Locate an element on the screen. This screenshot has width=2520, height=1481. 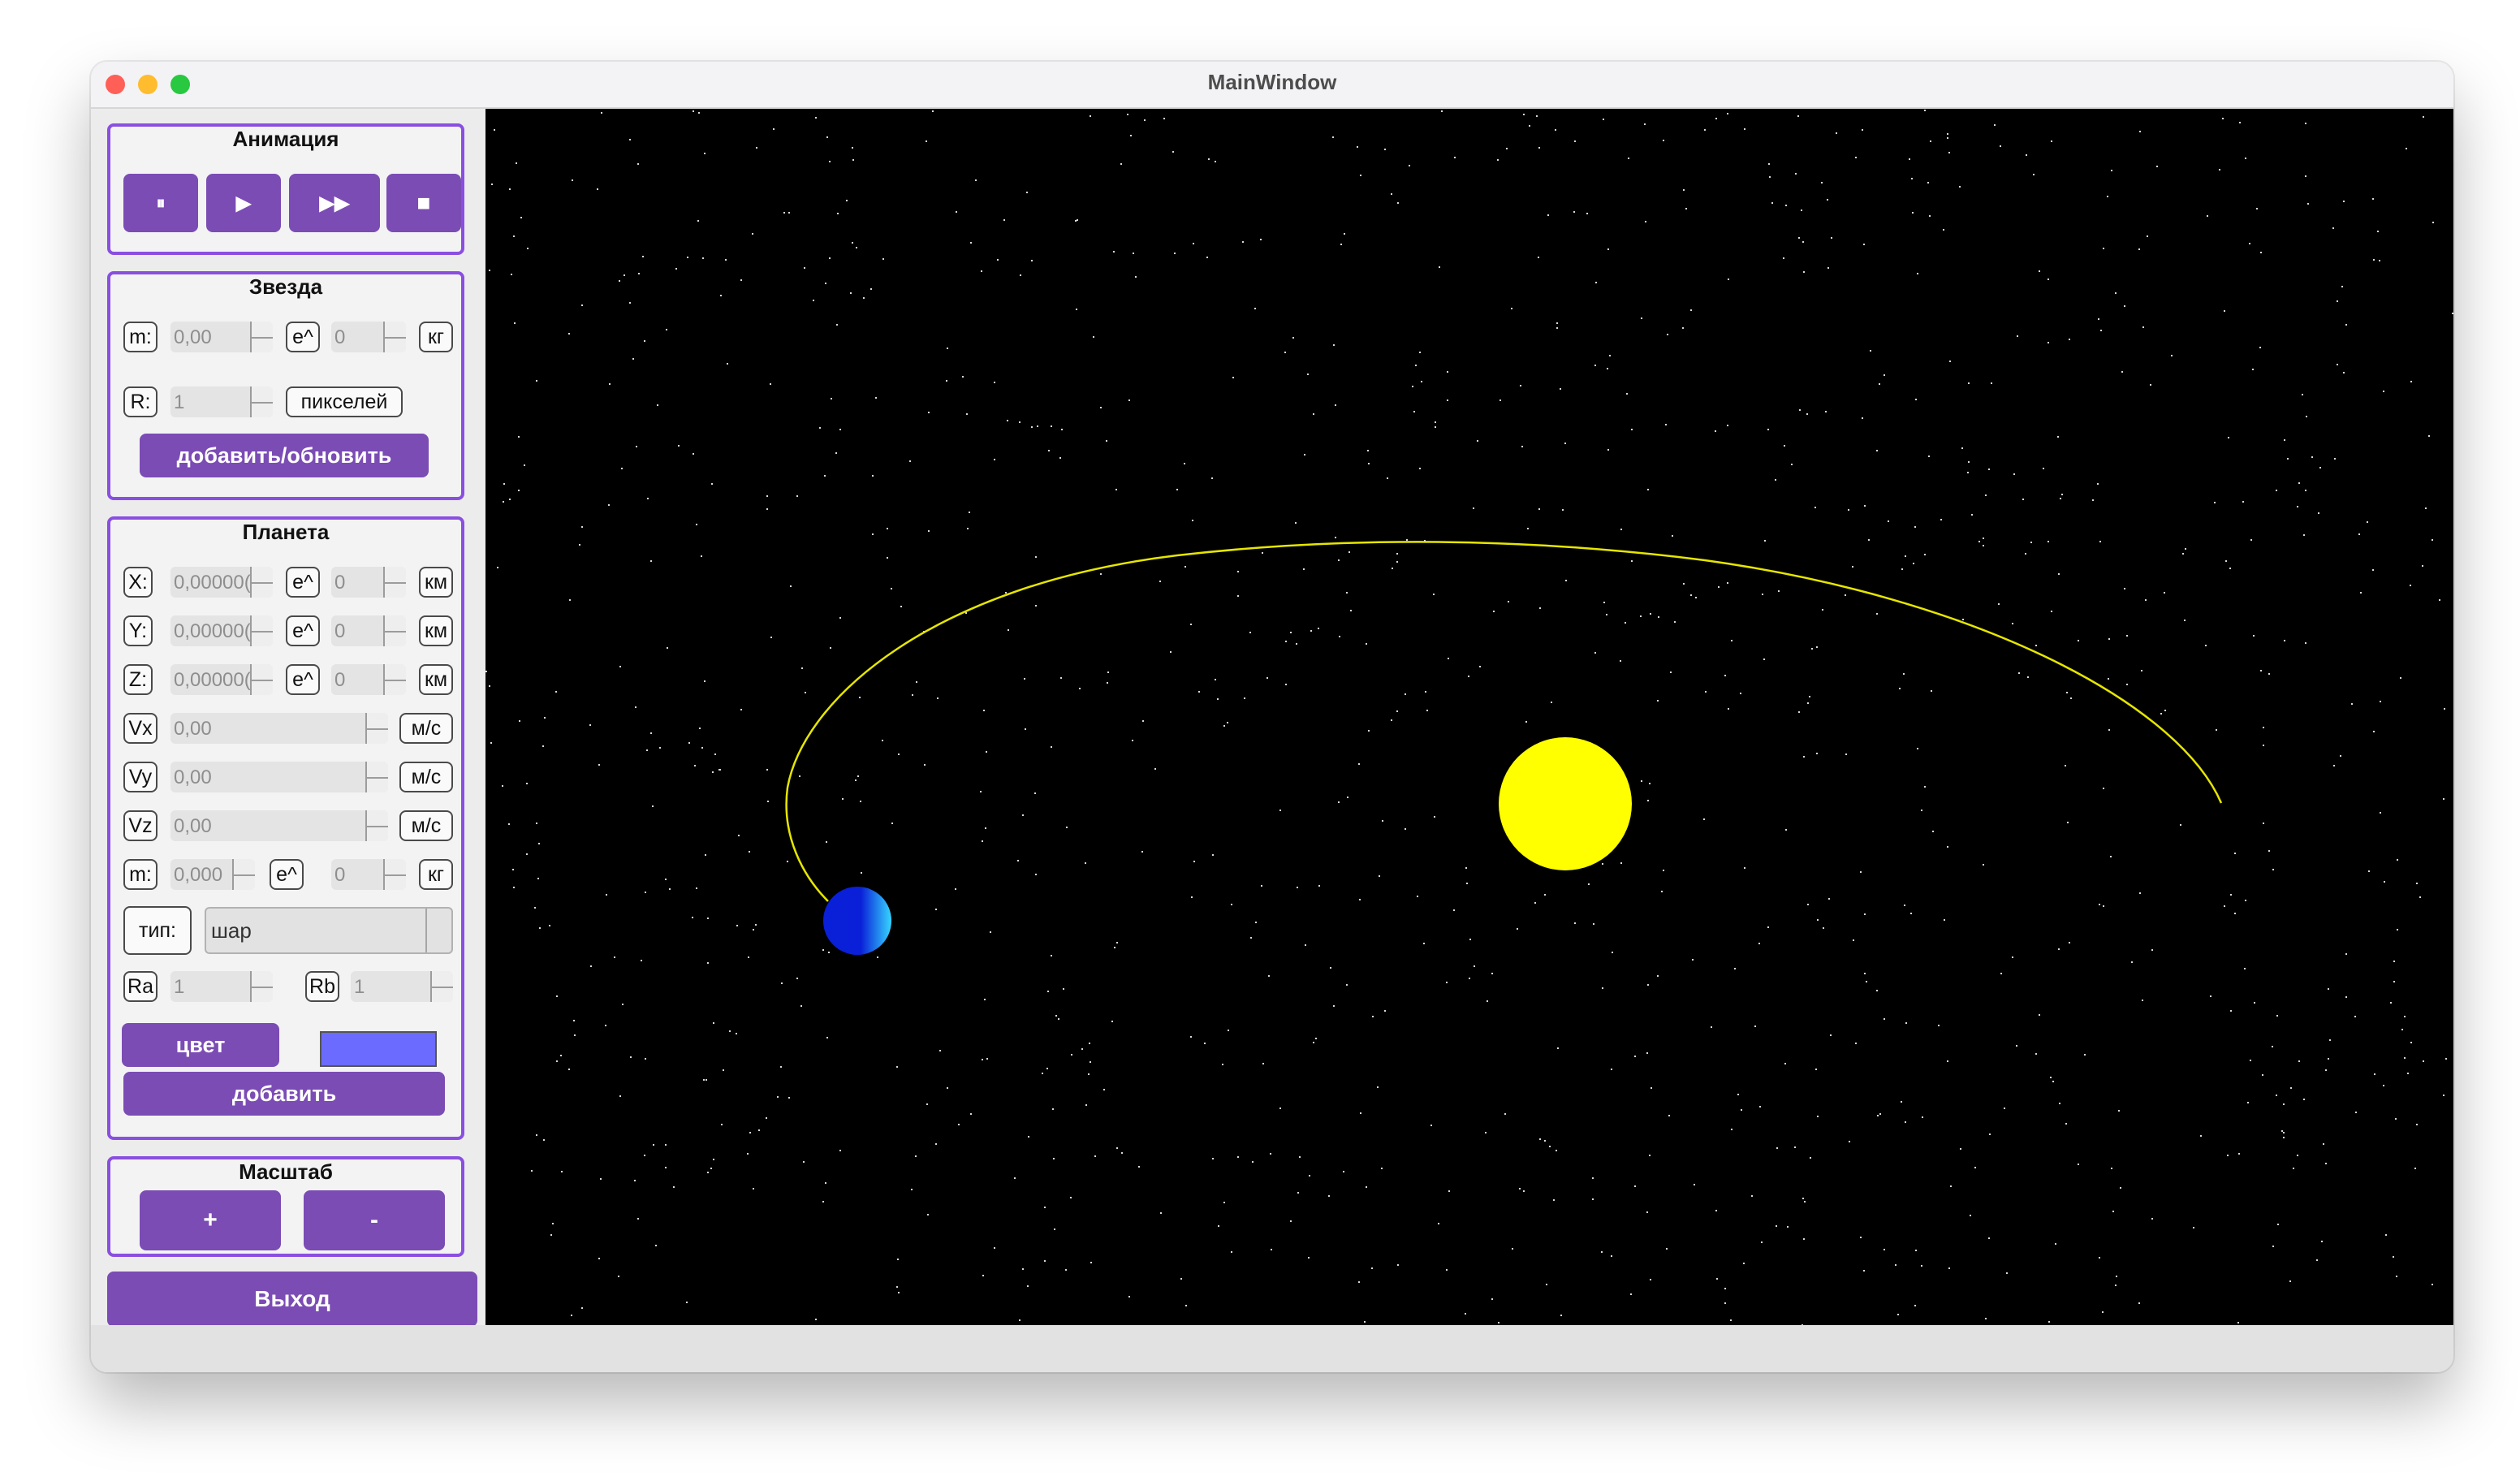
planet-z-exp-spinbox: 0 is located at coordinates (368, 679).